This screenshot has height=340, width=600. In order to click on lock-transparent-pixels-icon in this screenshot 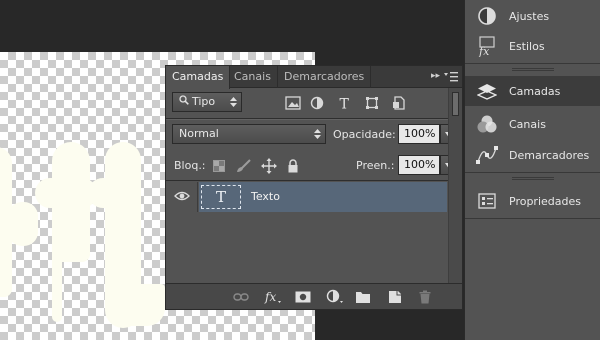, I will do `click(219, 166)`.